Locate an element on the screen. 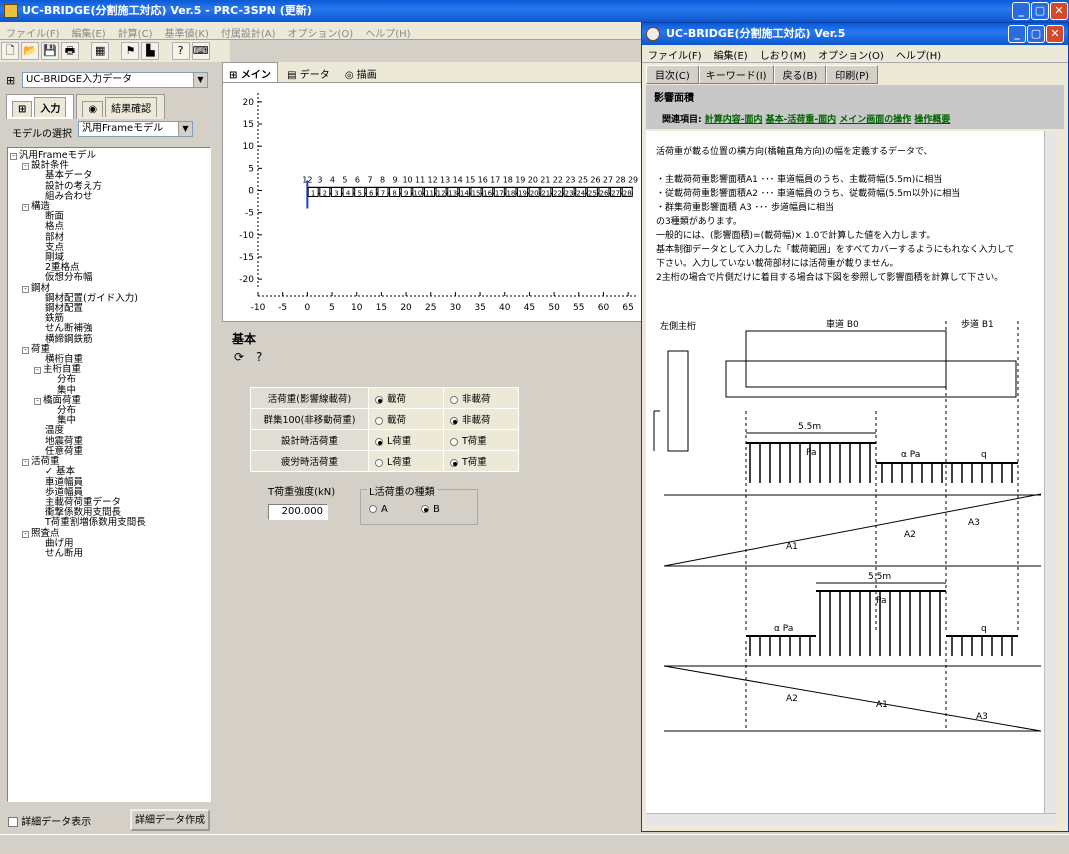  help-menu-bookmark: しおり(M) is located at coordinates (783, 54).